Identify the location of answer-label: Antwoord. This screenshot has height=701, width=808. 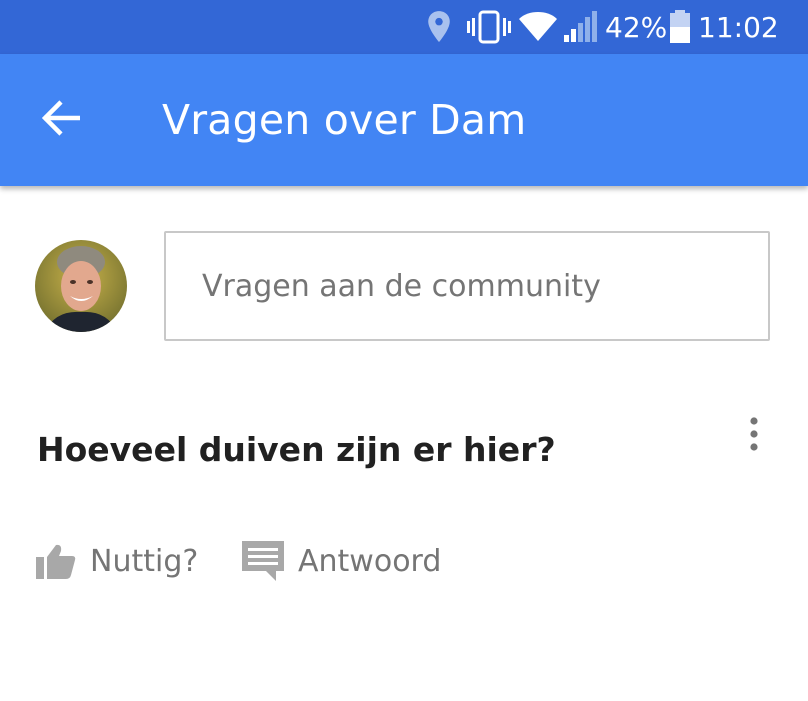
(370, 561).